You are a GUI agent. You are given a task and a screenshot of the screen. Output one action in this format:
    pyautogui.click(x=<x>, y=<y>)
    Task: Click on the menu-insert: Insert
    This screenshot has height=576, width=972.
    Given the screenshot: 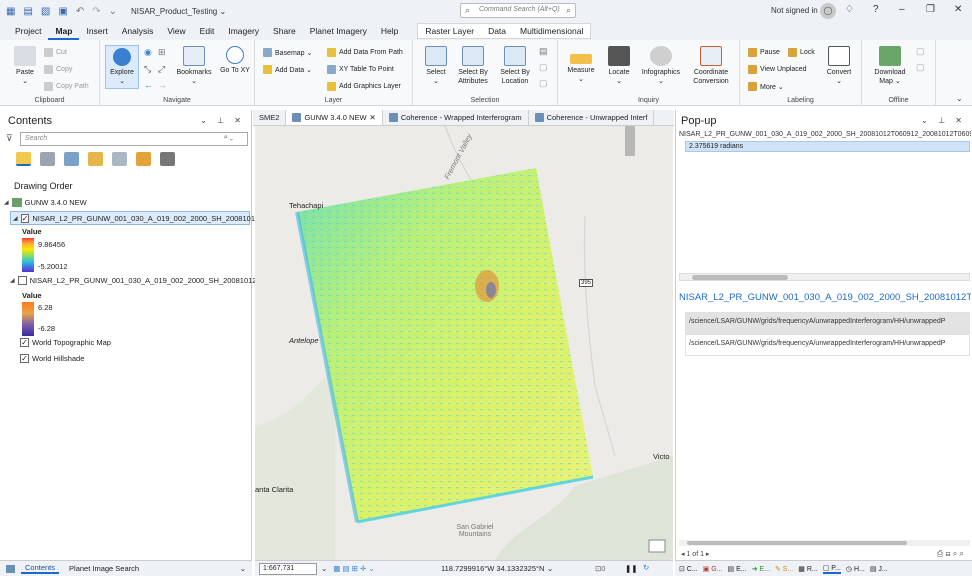 What is the action you would take?
    pyautogui.click(x=96, y=31)
    